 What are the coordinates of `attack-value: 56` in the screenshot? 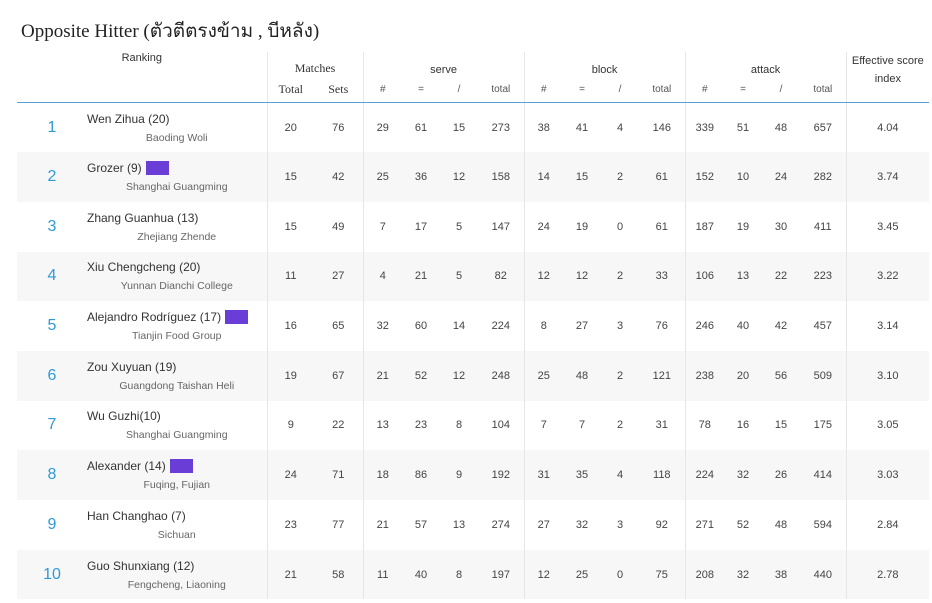 It's located at (781, 375).